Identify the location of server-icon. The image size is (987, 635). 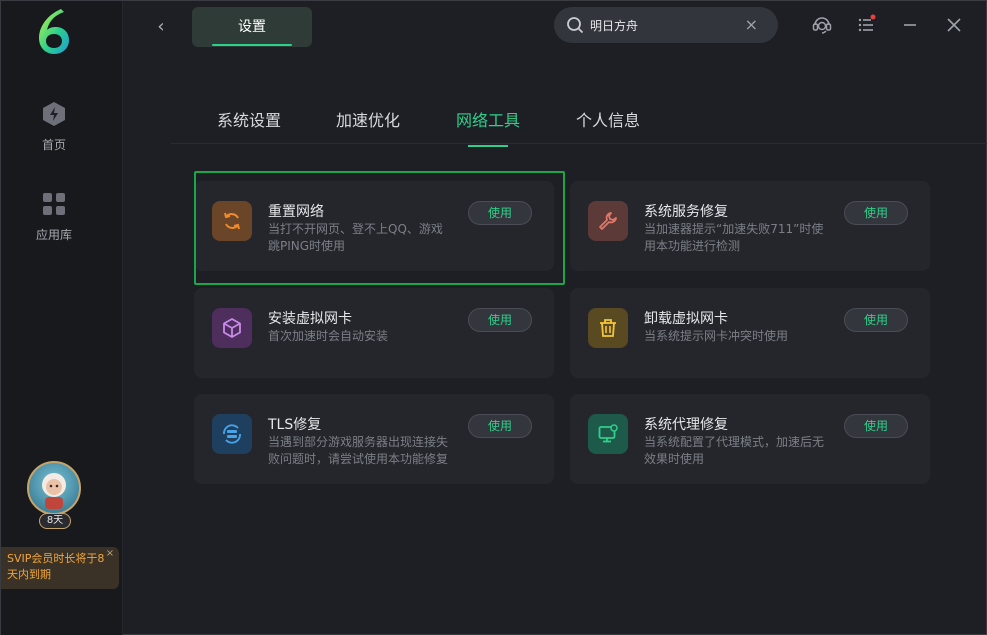
(232, 434).